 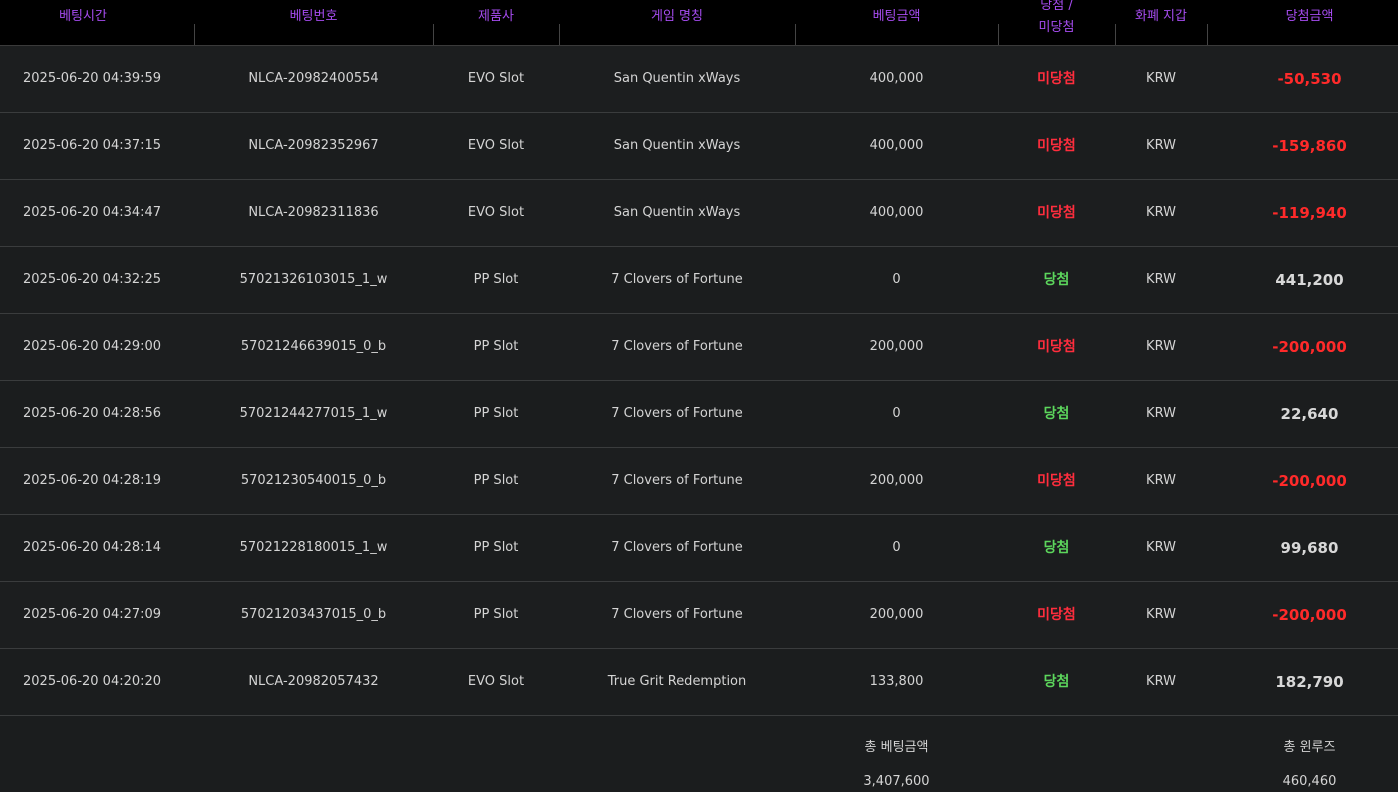 What do you see at coordinates (896, 16) in the screenshot?
I see `header-bet-amount-label: 베팅금액` at bounding box center [896, 16].